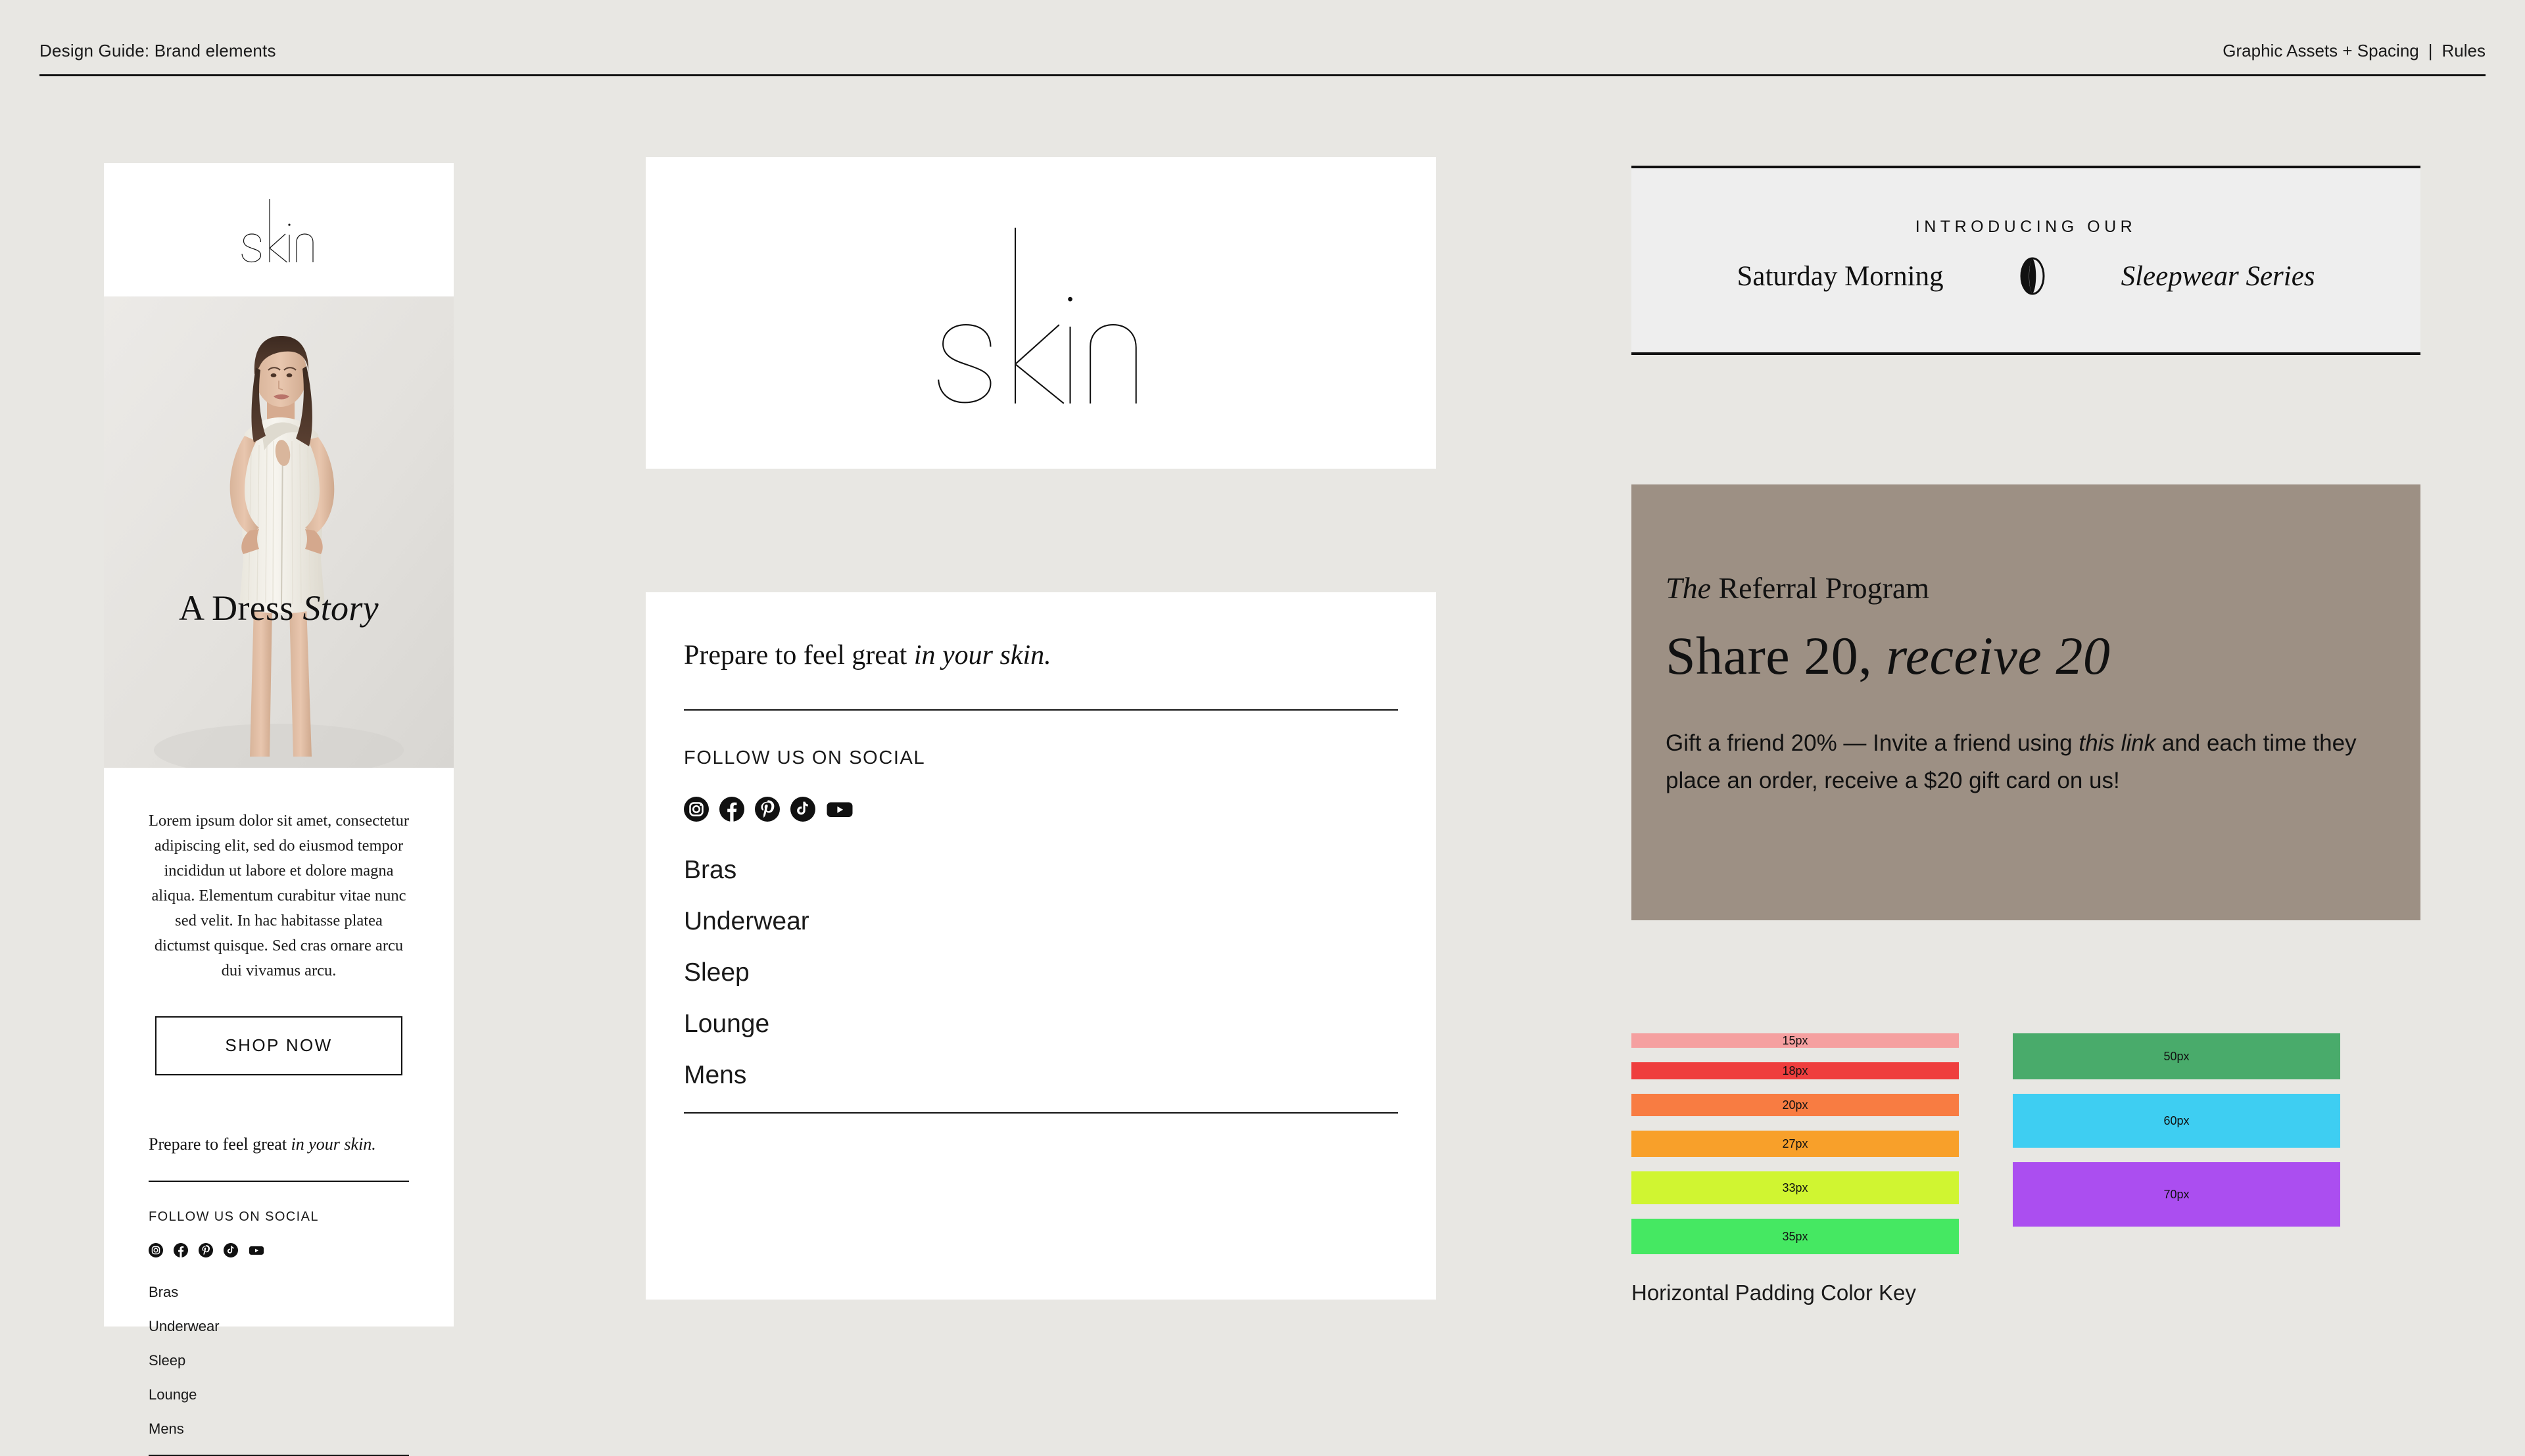 The height and width of the screenshot is (1456, 2525). I want to click on components-nav-list: Bras Underwear Sleep Lounge Mens, so click(1041, 973).